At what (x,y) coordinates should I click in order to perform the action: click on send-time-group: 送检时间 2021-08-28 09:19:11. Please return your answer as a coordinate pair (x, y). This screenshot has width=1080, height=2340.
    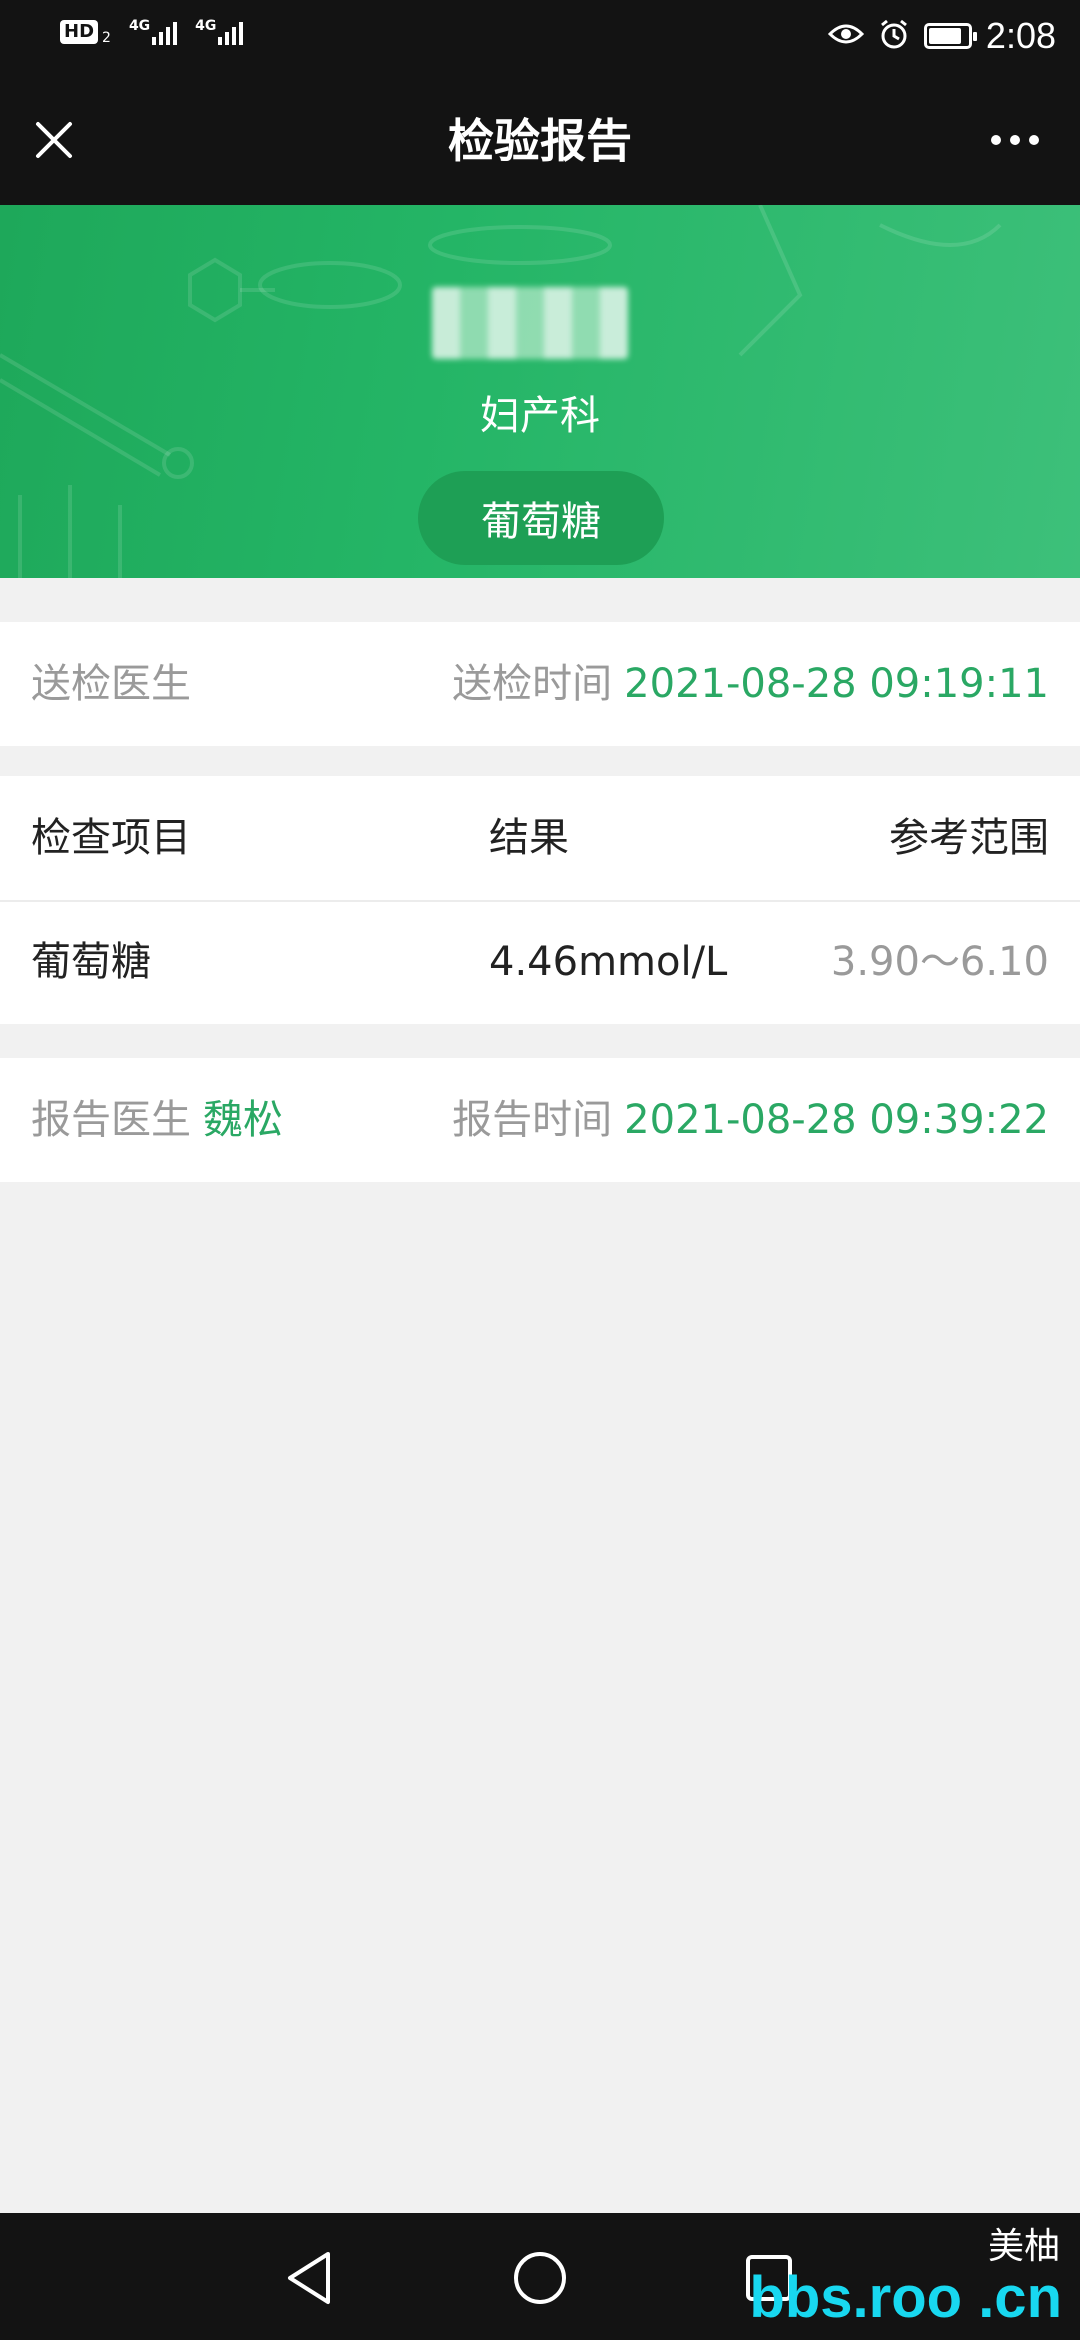
    Looking at the image, I should click on (750, 684).